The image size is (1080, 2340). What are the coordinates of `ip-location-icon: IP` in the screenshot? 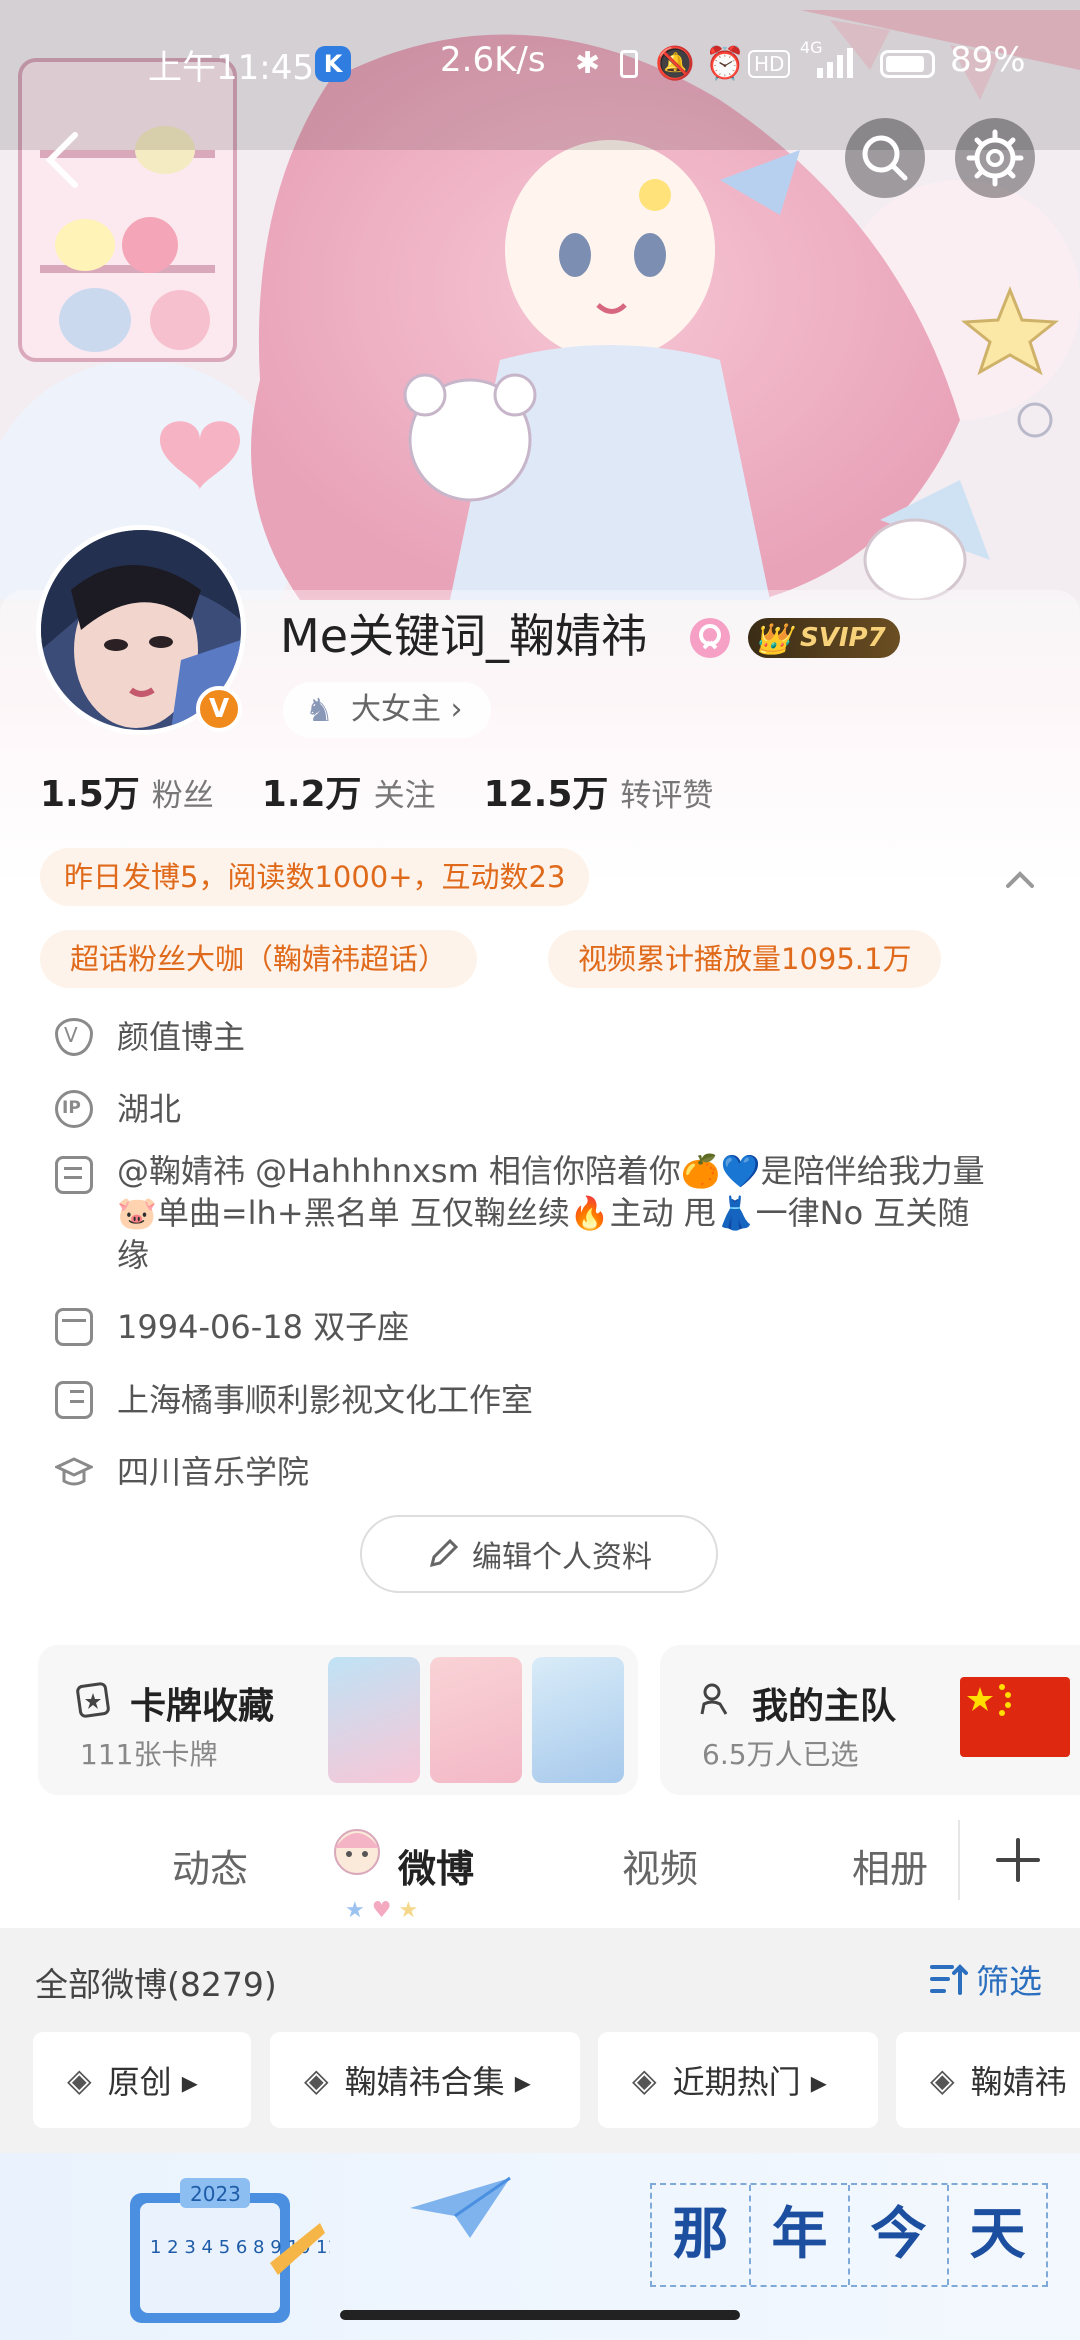 It's located at (74, 1109).